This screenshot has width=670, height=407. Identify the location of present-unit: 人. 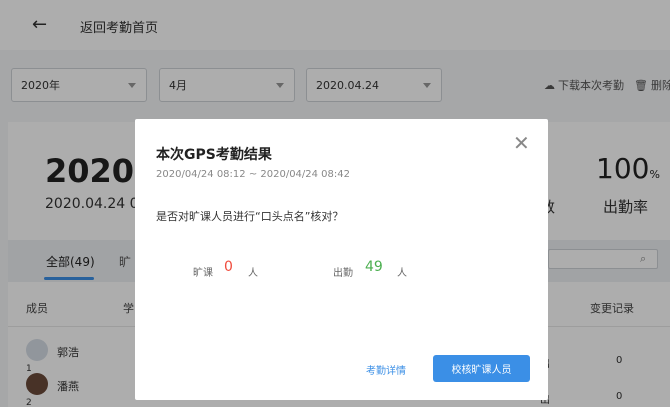
(402, 273).